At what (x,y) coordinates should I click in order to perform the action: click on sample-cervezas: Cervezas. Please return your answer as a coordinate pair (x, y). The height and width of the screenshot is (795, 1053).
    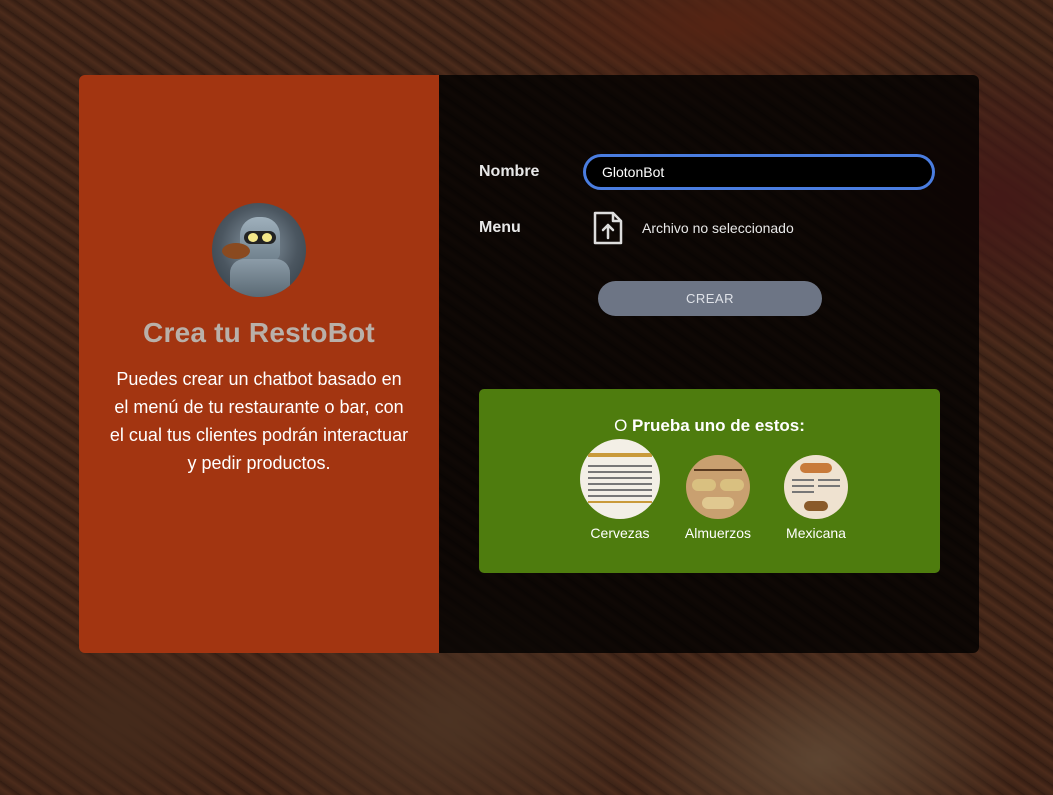
    Looking at the image, I should click on (620, 490).